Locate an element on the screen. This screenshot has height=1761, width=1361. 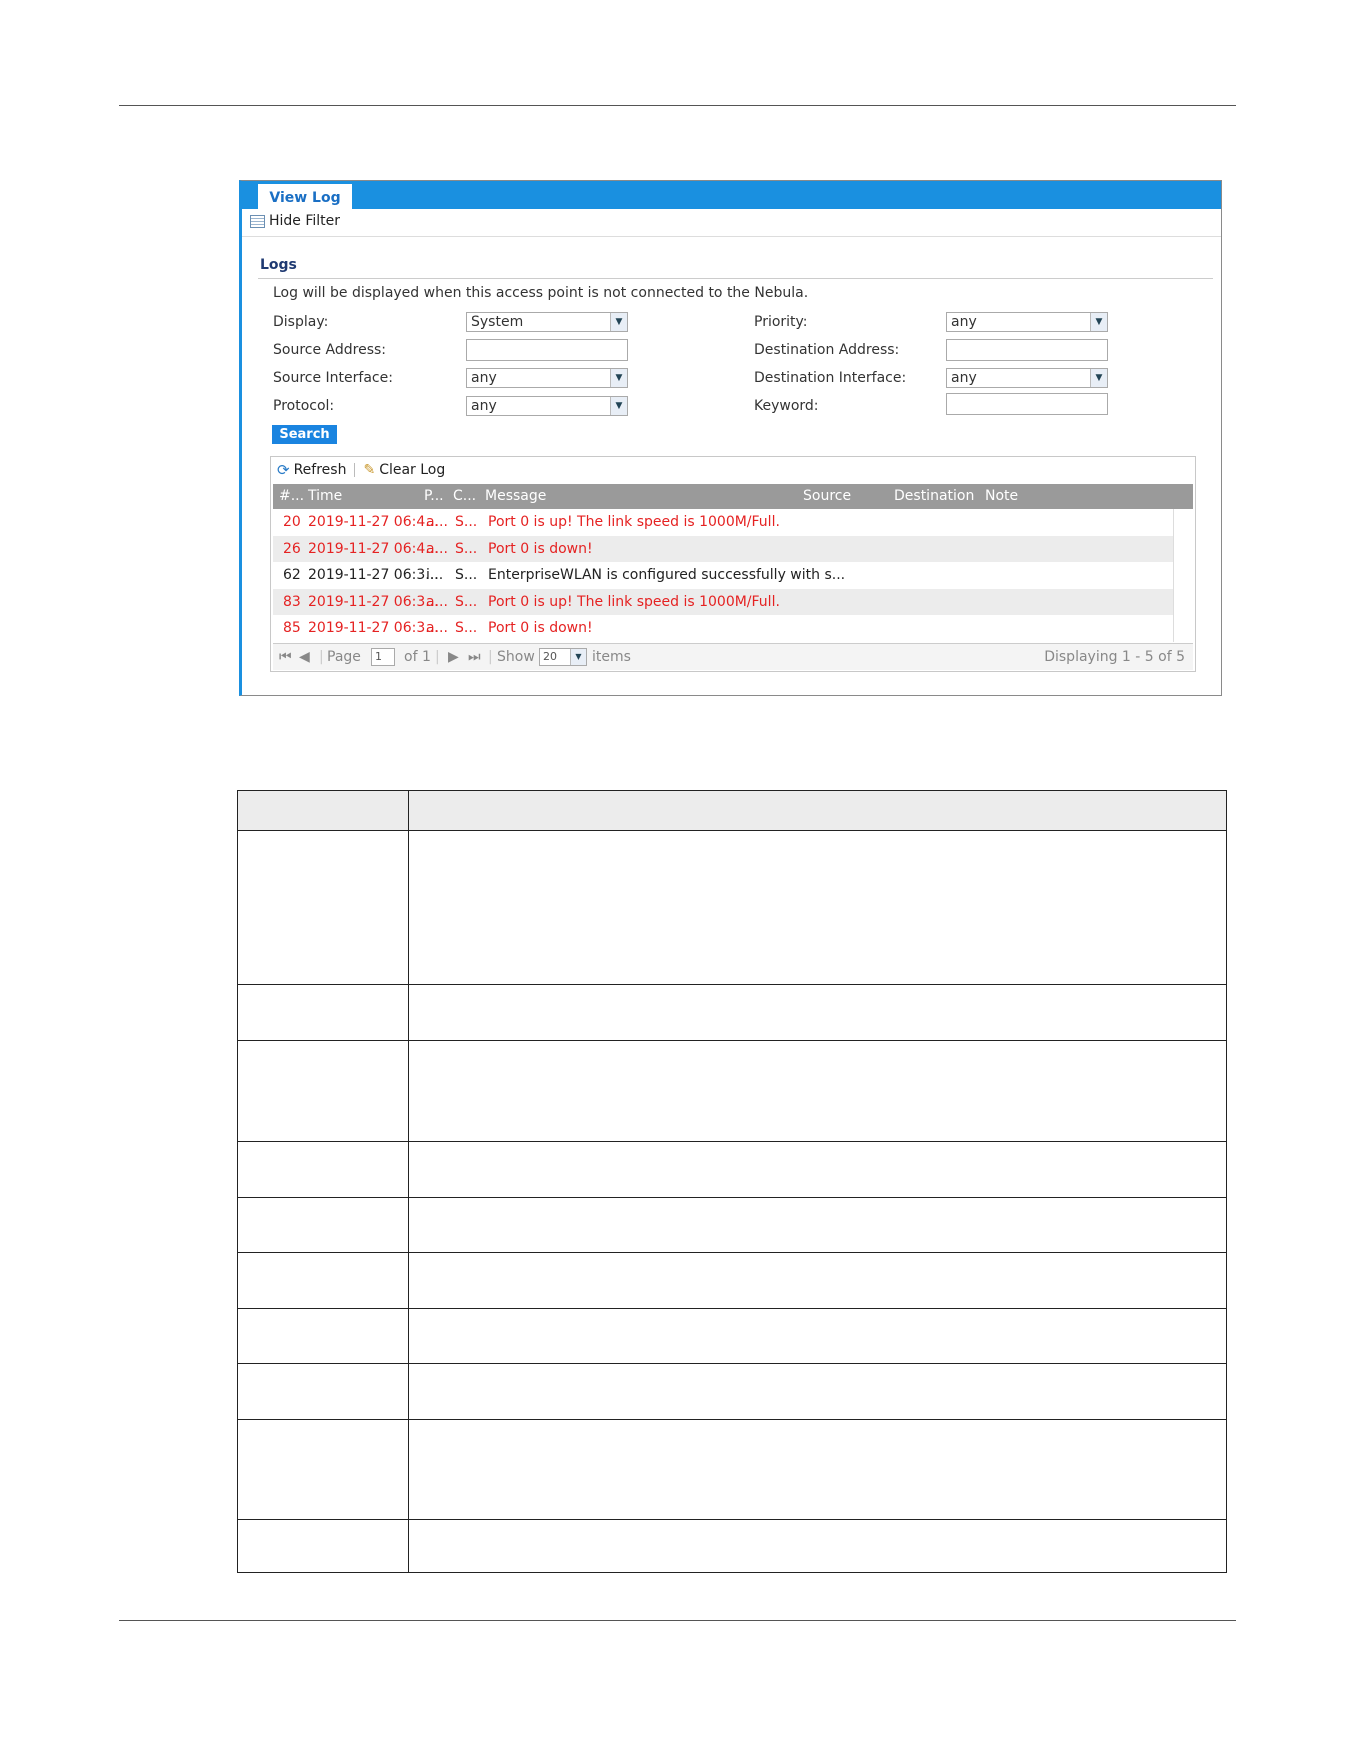
column-header-note: Note is located at coordinates (1001, 496).